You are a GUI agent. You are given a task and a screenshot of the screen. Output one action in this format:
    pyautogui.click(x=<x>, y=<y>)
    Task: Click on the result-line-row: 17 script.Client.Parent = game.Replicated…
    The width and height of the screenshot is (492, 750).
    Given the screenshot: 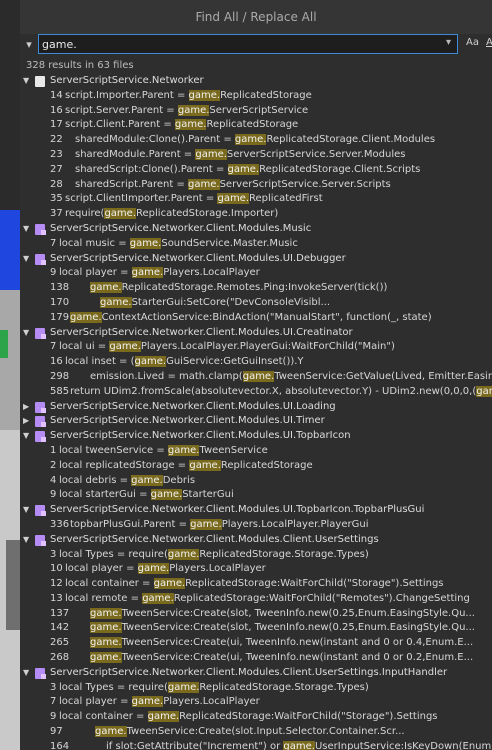 What is the action you would take?
    pyautogui.click(x=256, y=125)
    